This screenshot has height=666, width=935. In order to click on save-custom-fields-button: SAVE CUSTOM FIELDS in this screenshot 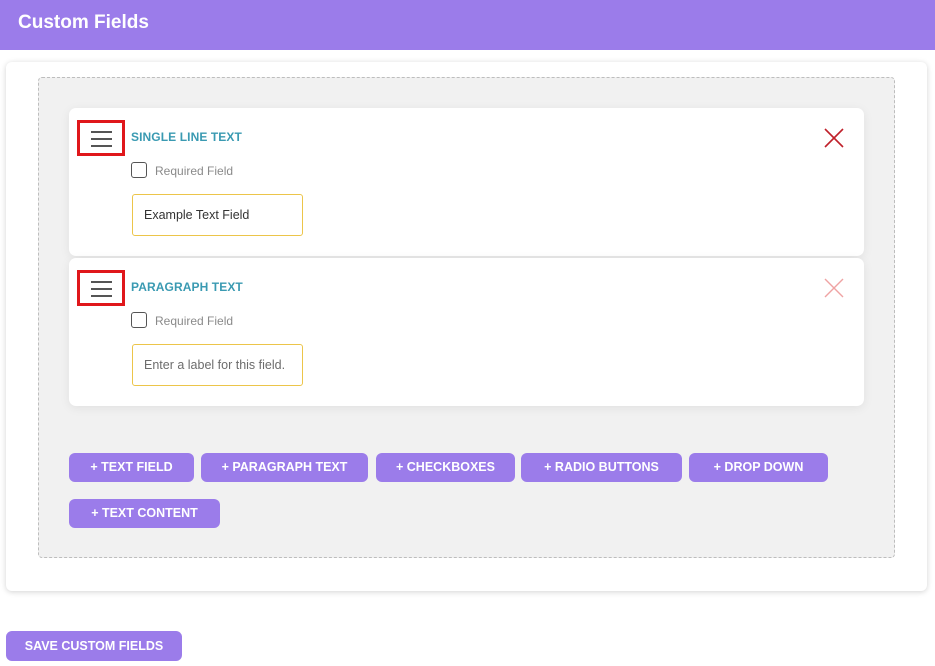, I will do `click(94, 646)`.